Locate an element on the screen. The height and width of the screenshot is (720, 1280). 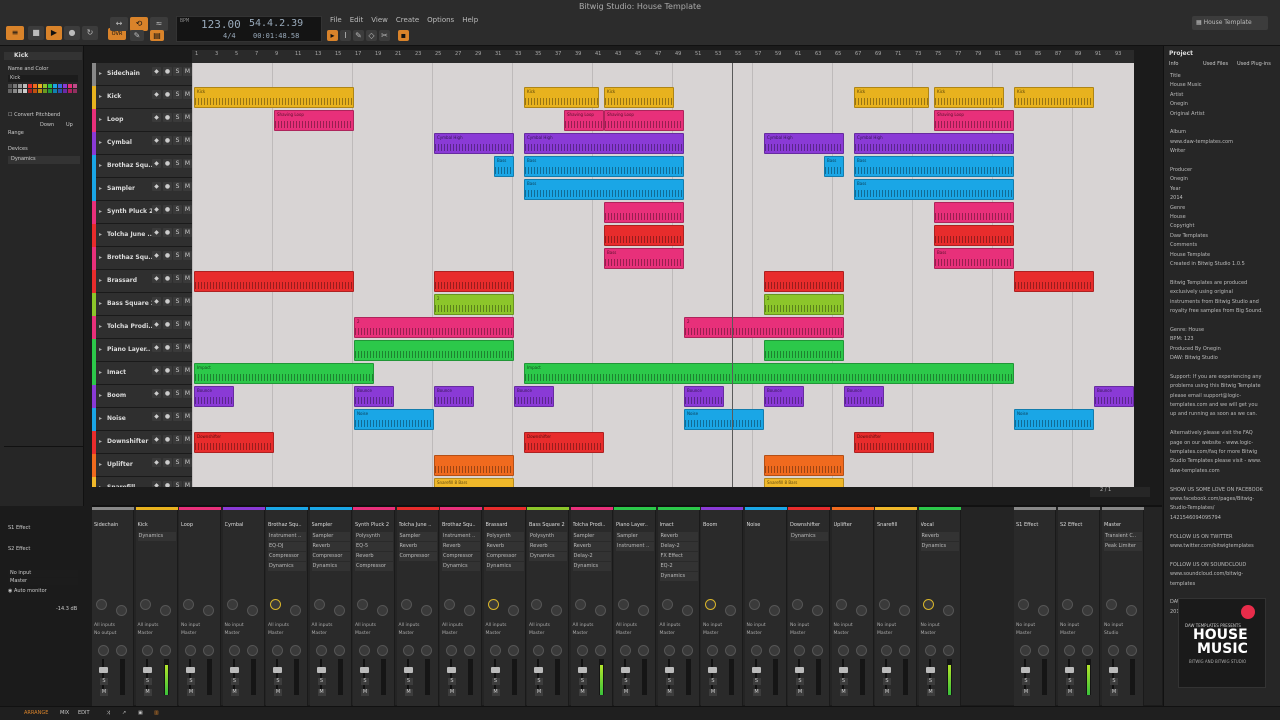
device-slot: EQ-DJ is located at coordinates (287, 546).